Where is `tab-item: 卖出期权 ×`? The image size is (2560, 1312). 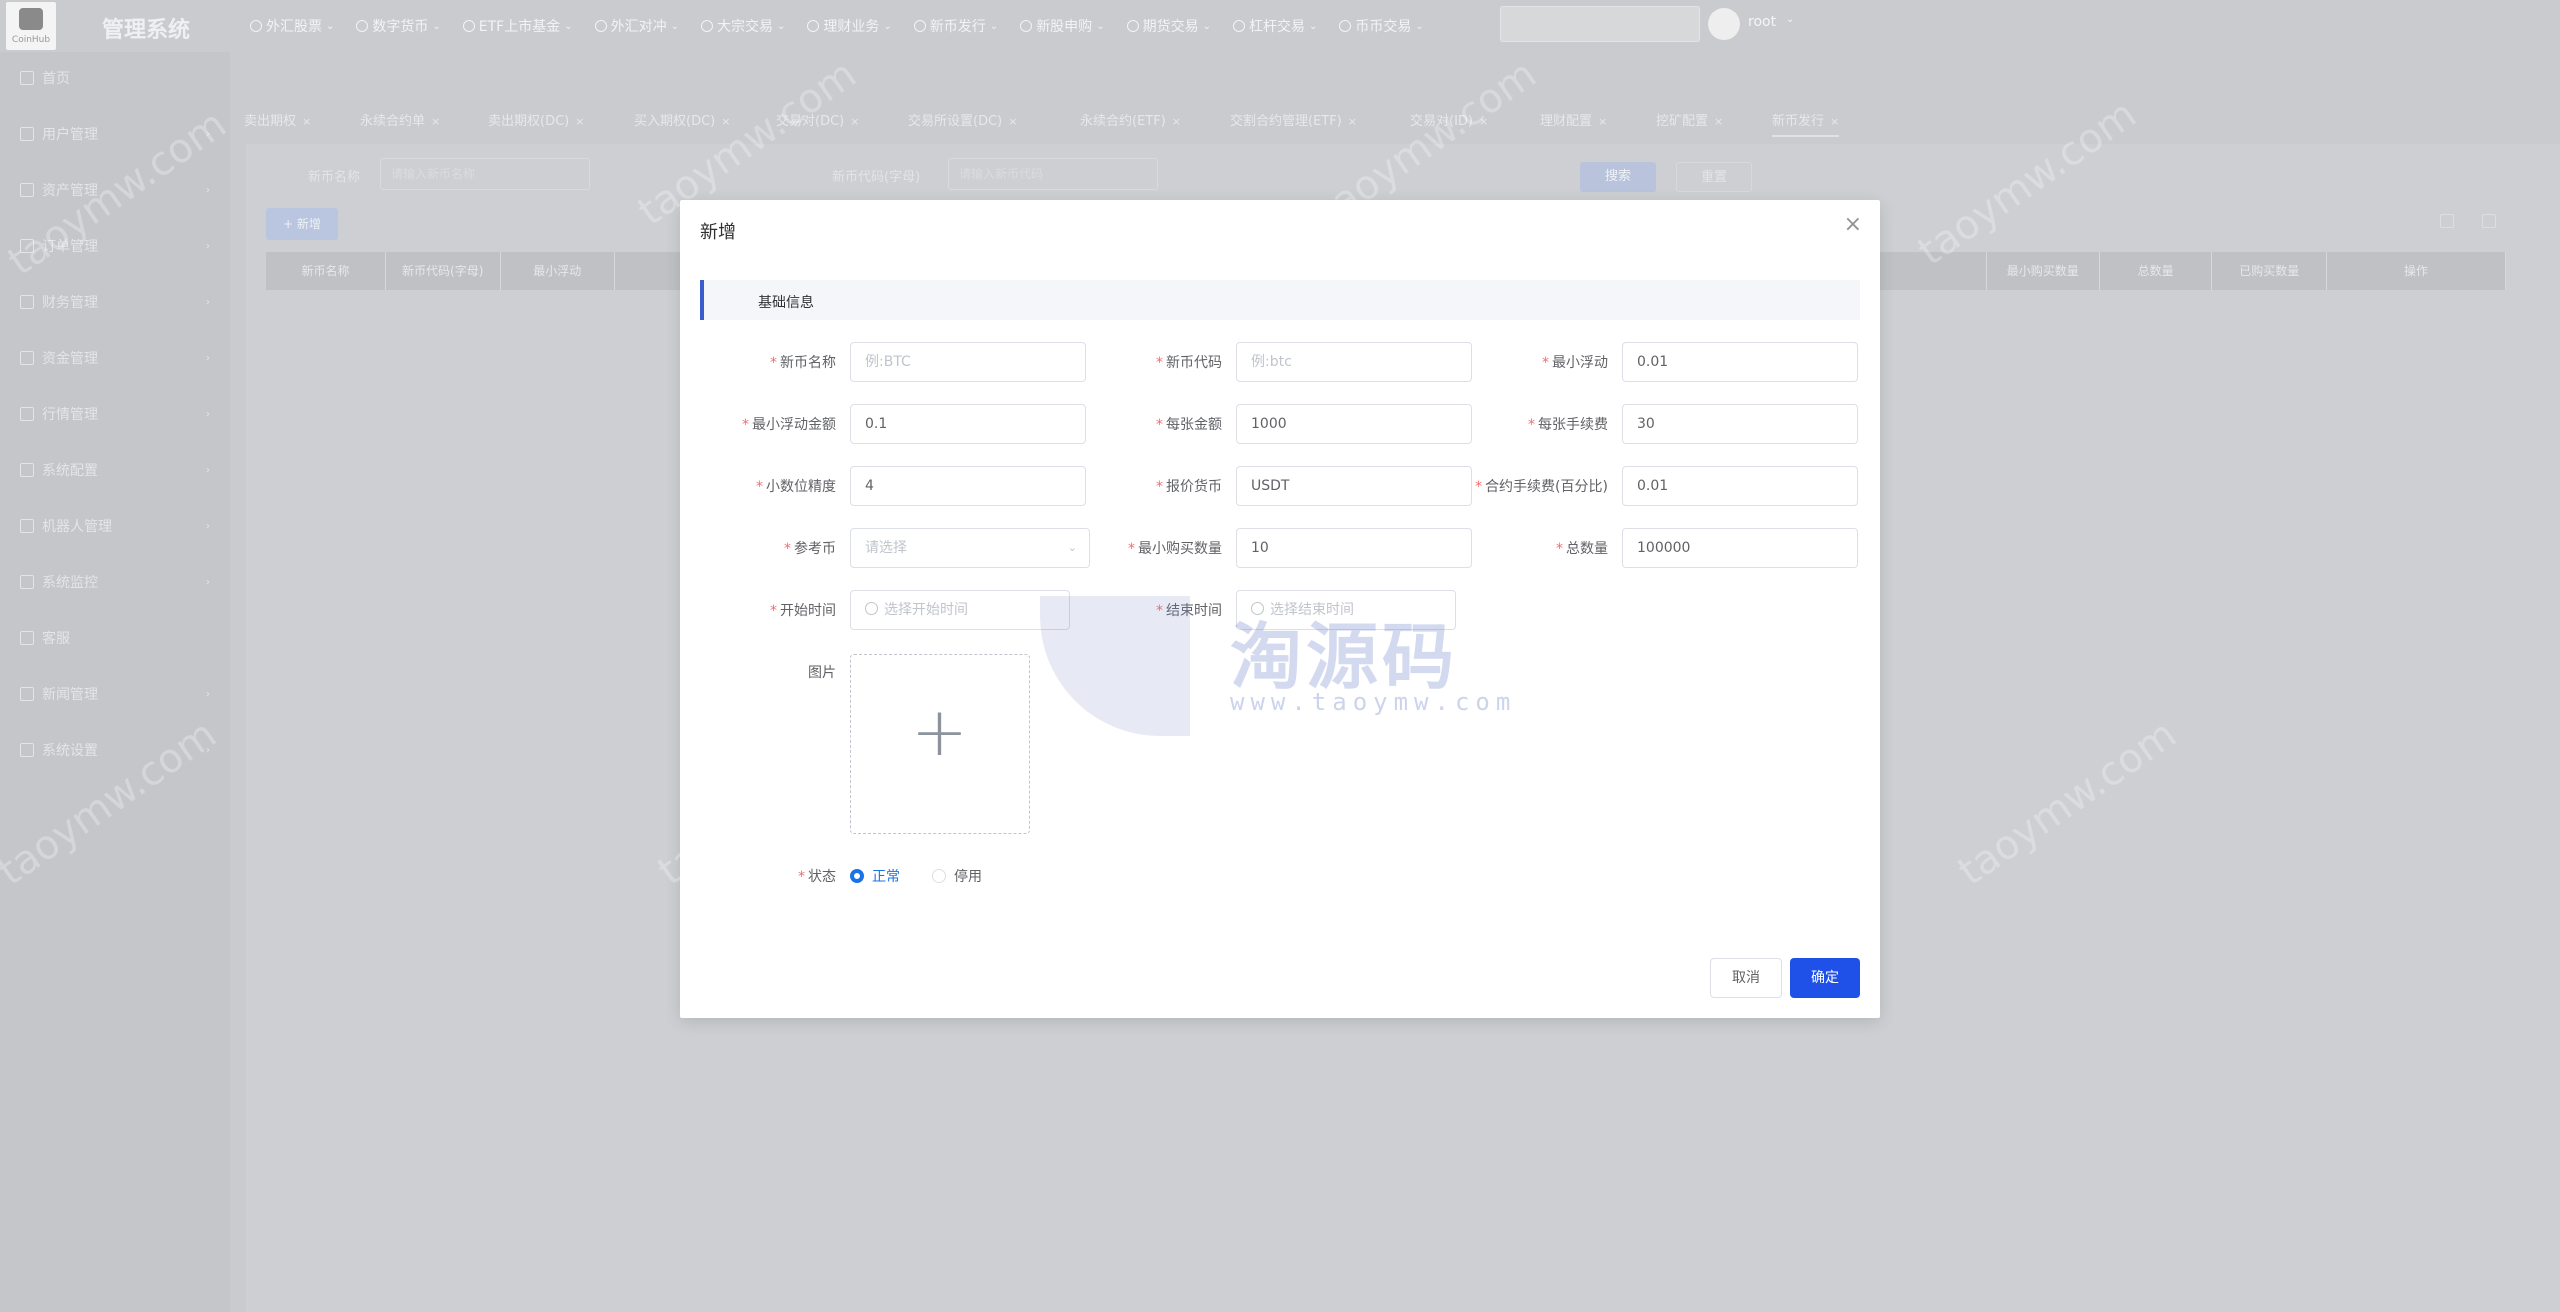 tab-item: 卖出期权 × is located at coordinates (277, 119).